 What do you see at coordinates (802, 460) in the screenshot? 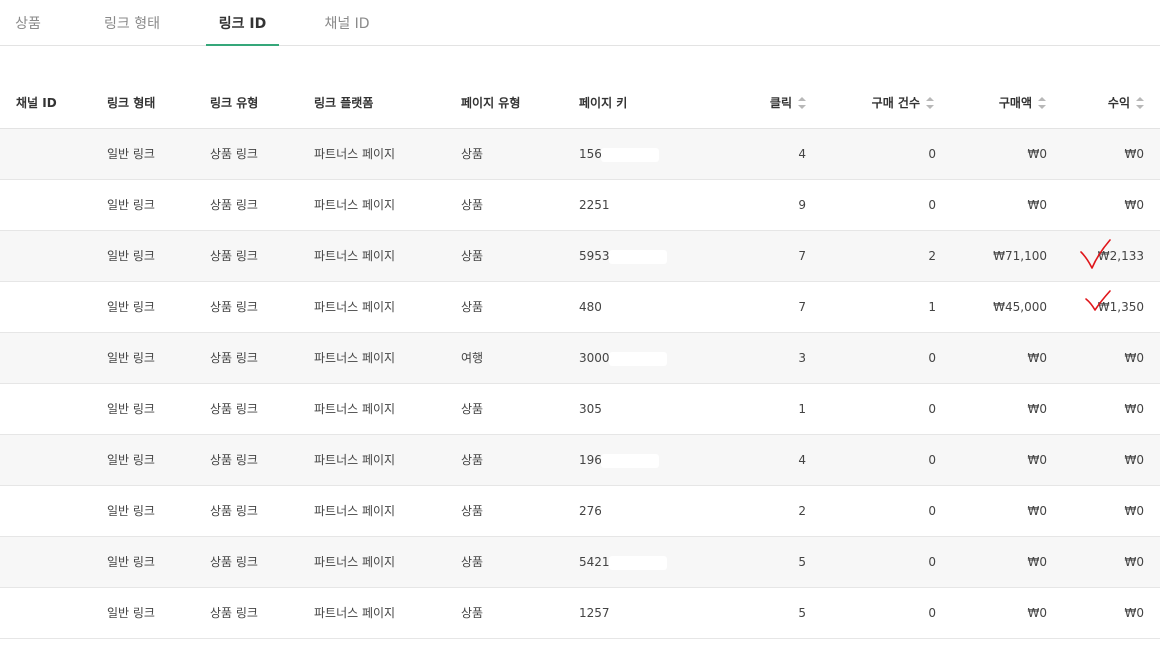
I see `cell-clicks-text: 4` at bounding box center [802, 460].